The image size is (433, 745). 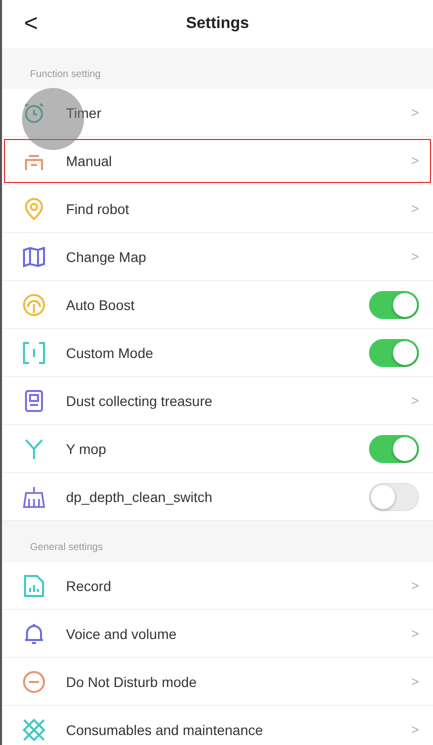 I want to click on row-label: Timer, so click(x=84, y=112).